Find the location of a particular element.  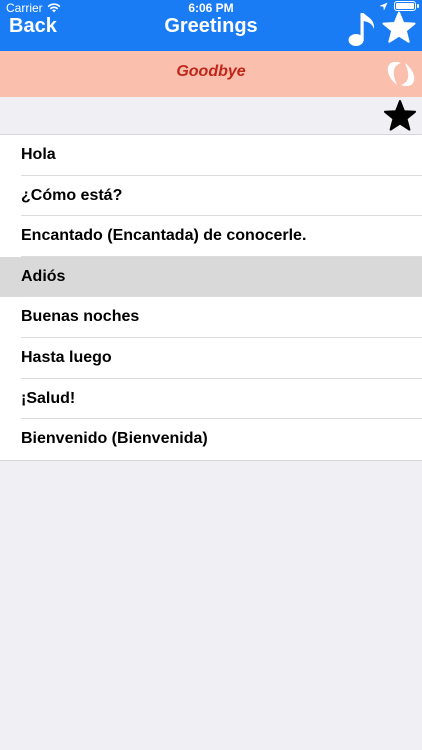

list-item-label: Hola is located at coordinates (38, 154).